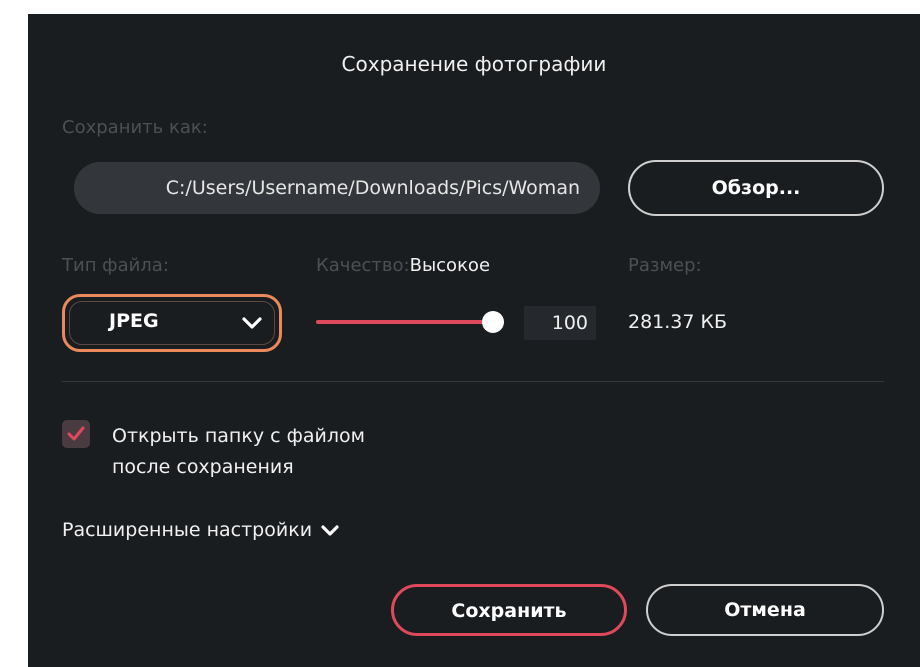 The height and width of the screenshot is (667, 920). I want to click on checkmark-icon, so click(76, 433).